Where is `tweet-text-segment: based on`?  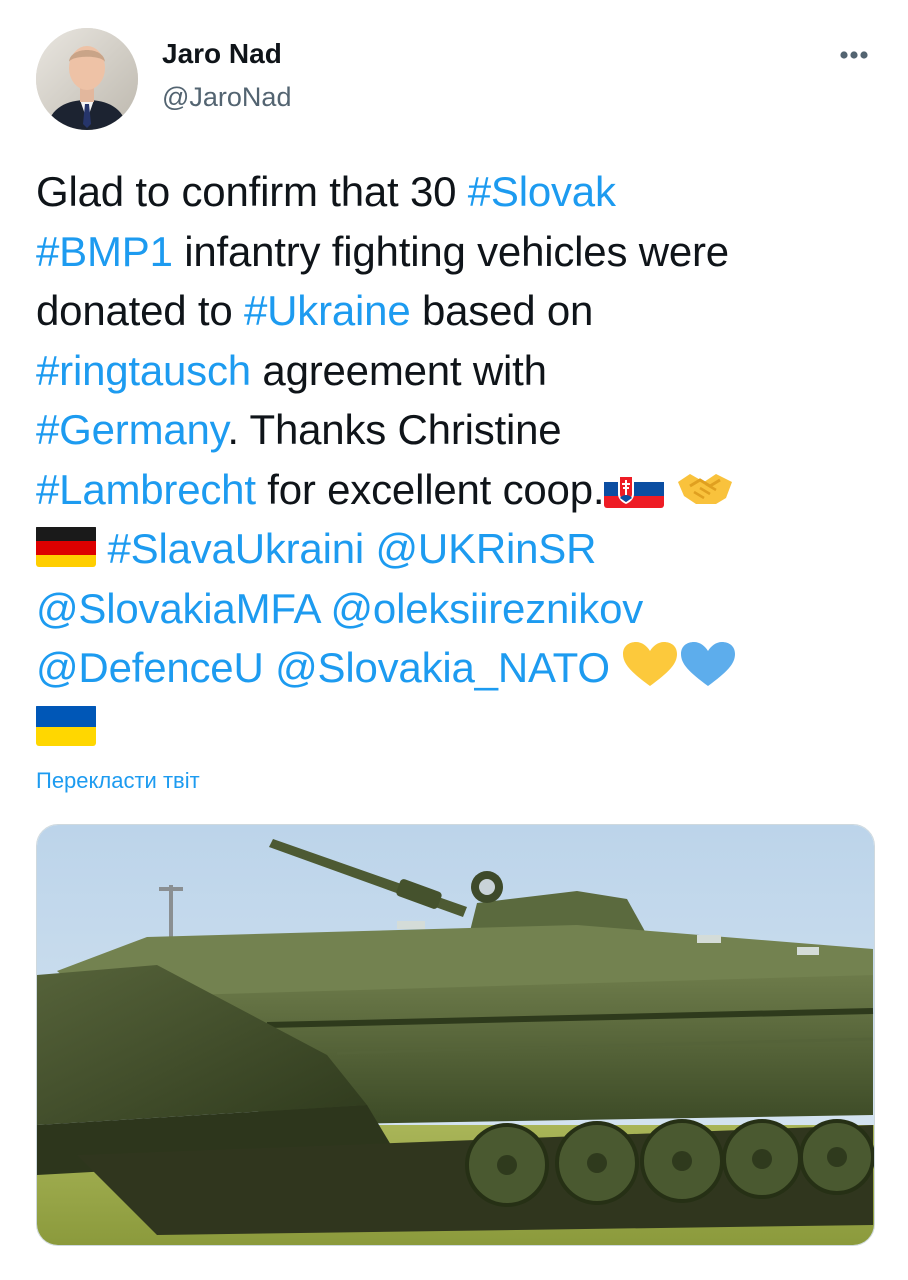 tweet-text-segment: based on is located at coordinates (502, 310).